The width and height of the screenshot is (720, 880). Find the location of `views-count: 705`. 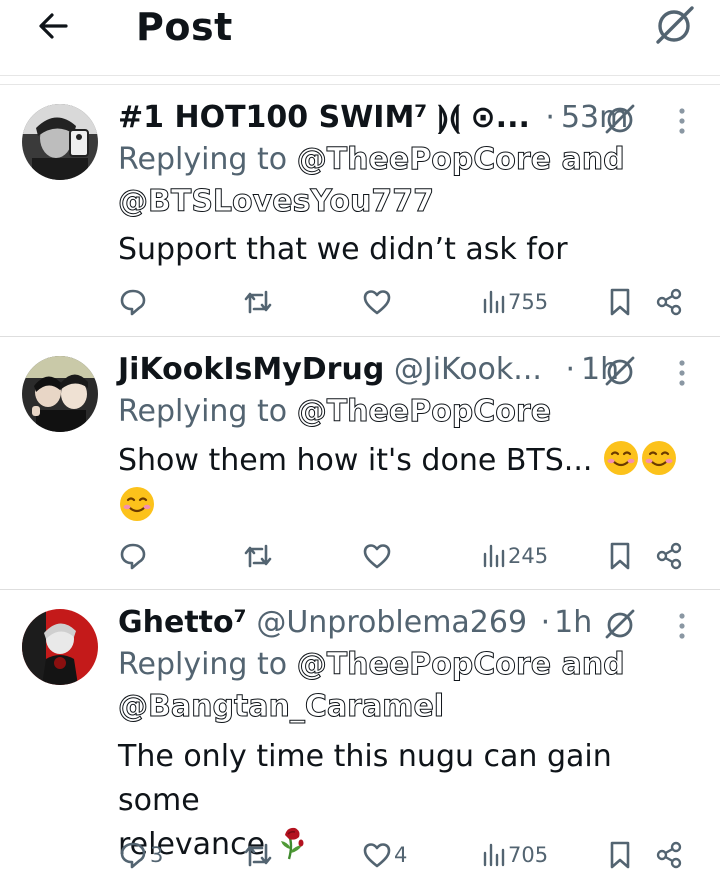

views-count: 705 is located at coordinates (528, 855).